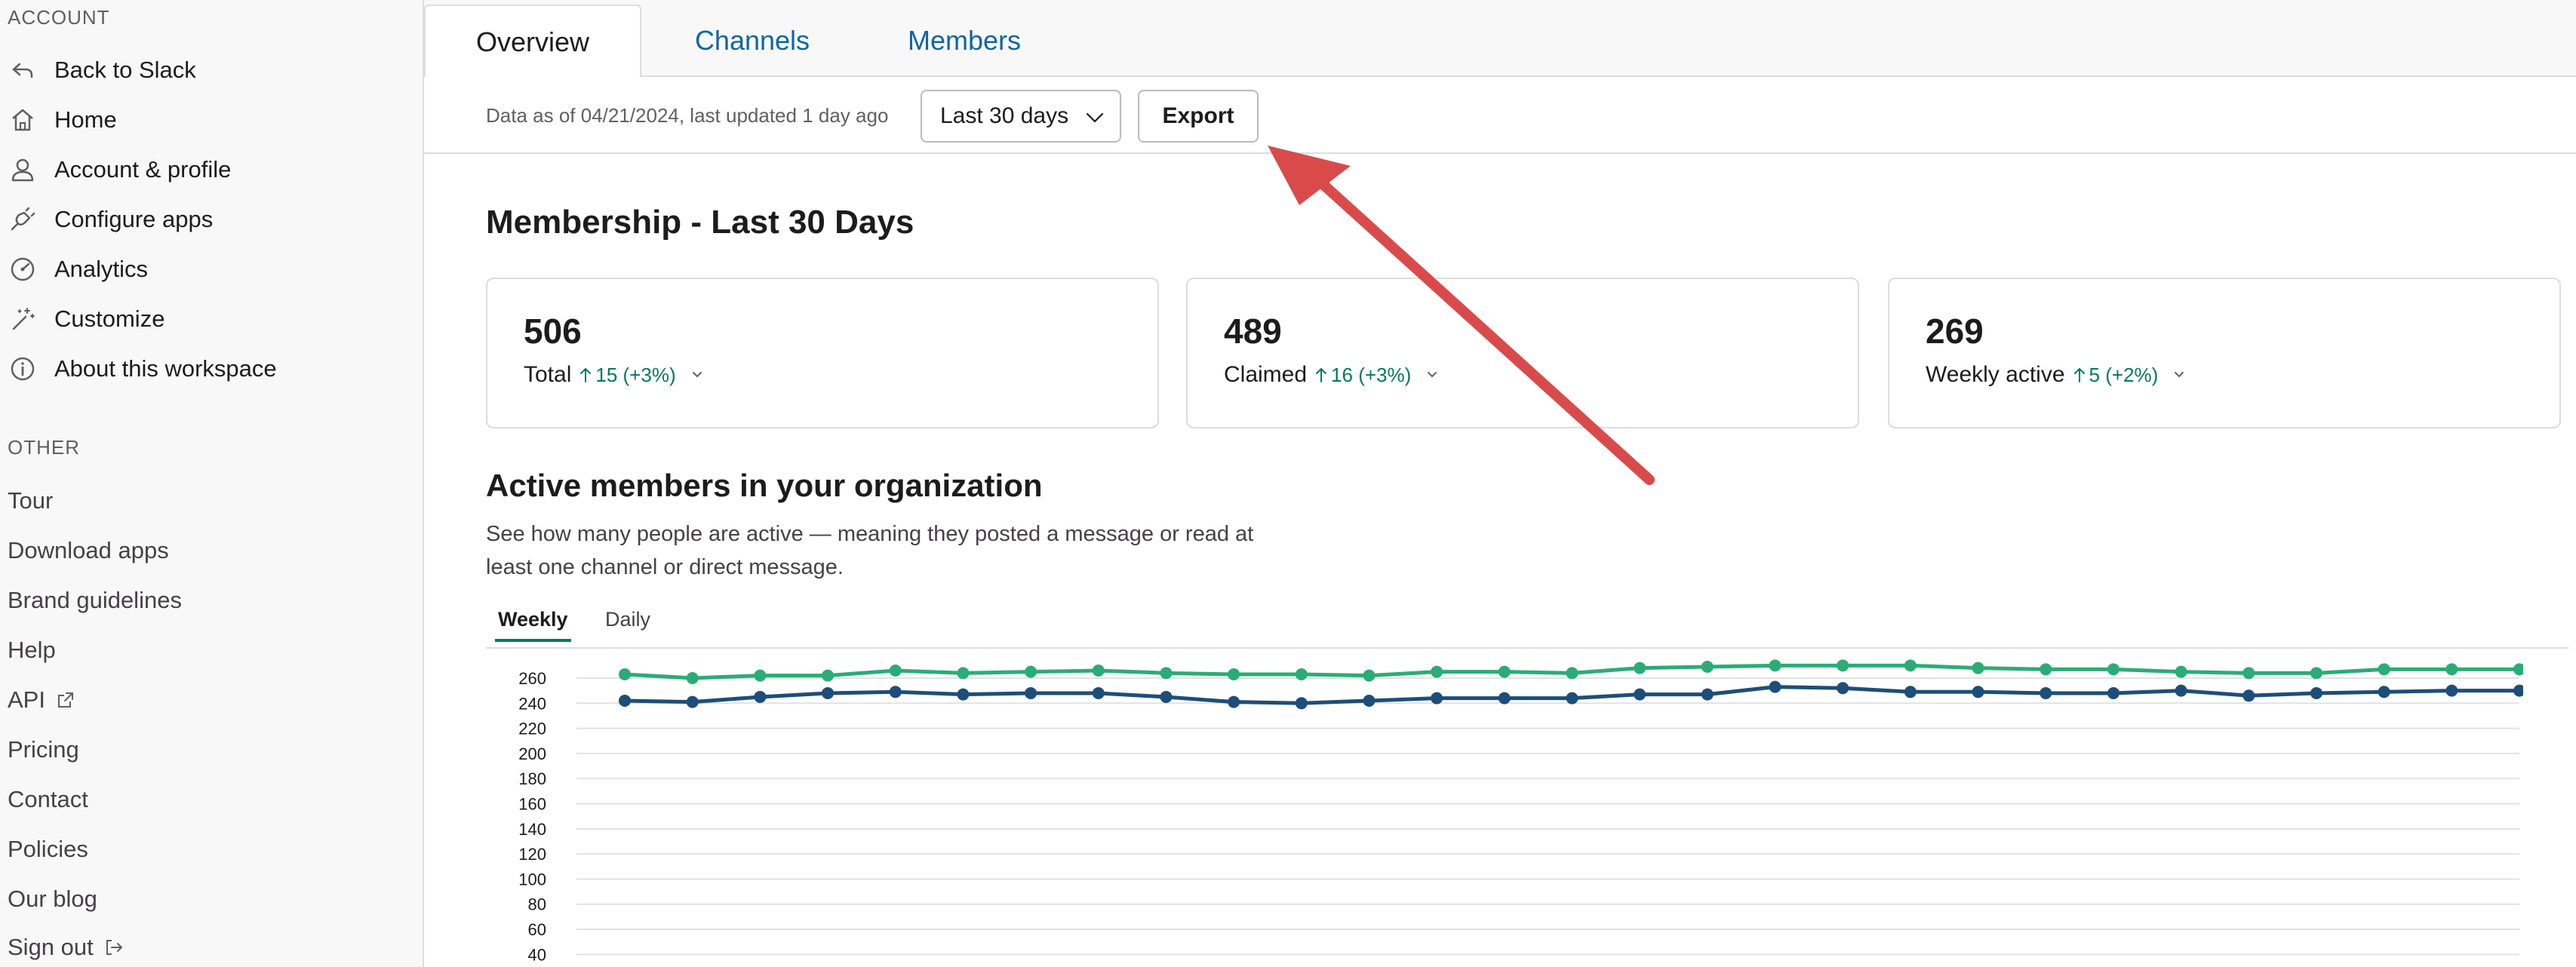 The width and height of the screenshot is (2576, 967). Describe the element at coordinates (203, 169) in the screenshot. I see `sidebar-item-account-profile: Account & profile` at that location.